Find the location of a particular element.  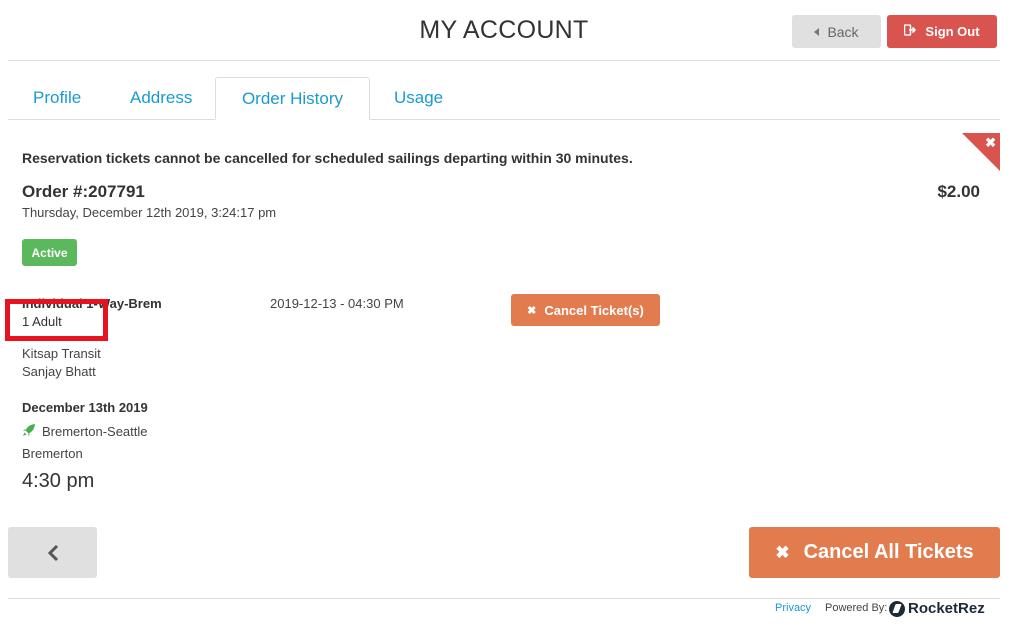

privacy-link: Privacy is located at coordinates (793, 608).